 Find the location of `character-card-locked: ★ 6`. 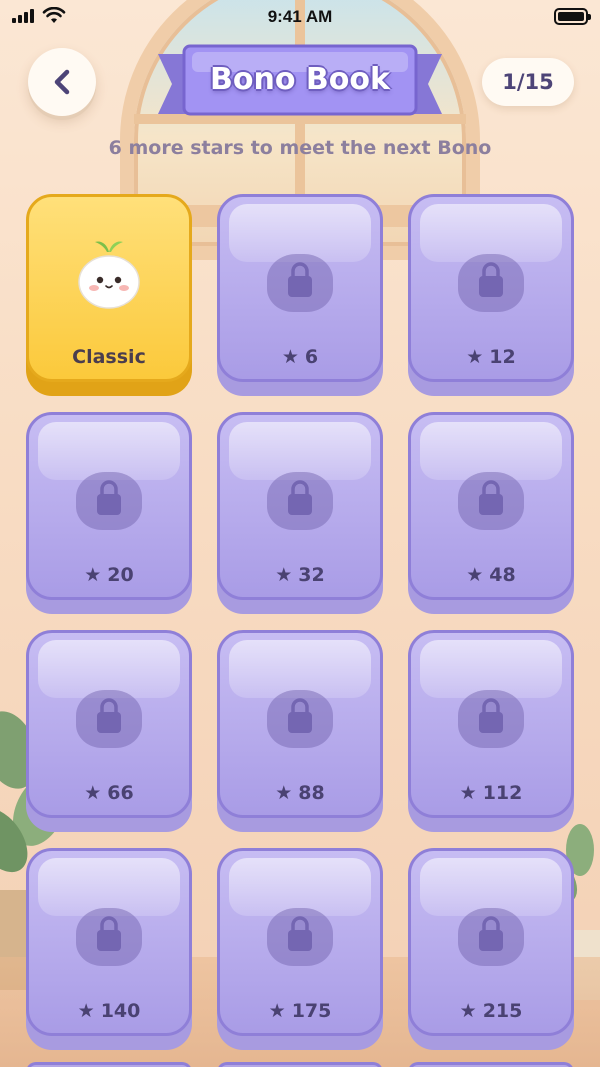

character-card-locked: ★ 6 is located at coordinates (300, 295).